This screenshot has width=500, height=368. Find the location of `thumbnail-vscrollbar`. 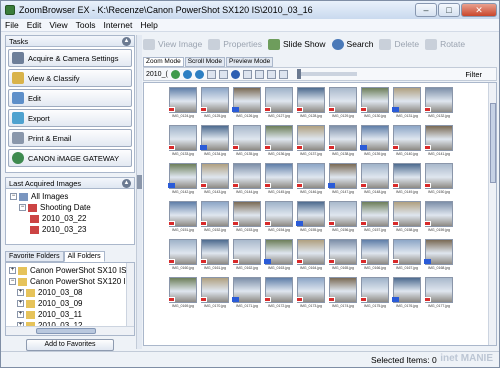

thumbnail-vscrollbar is located at coordinates (492, 214).